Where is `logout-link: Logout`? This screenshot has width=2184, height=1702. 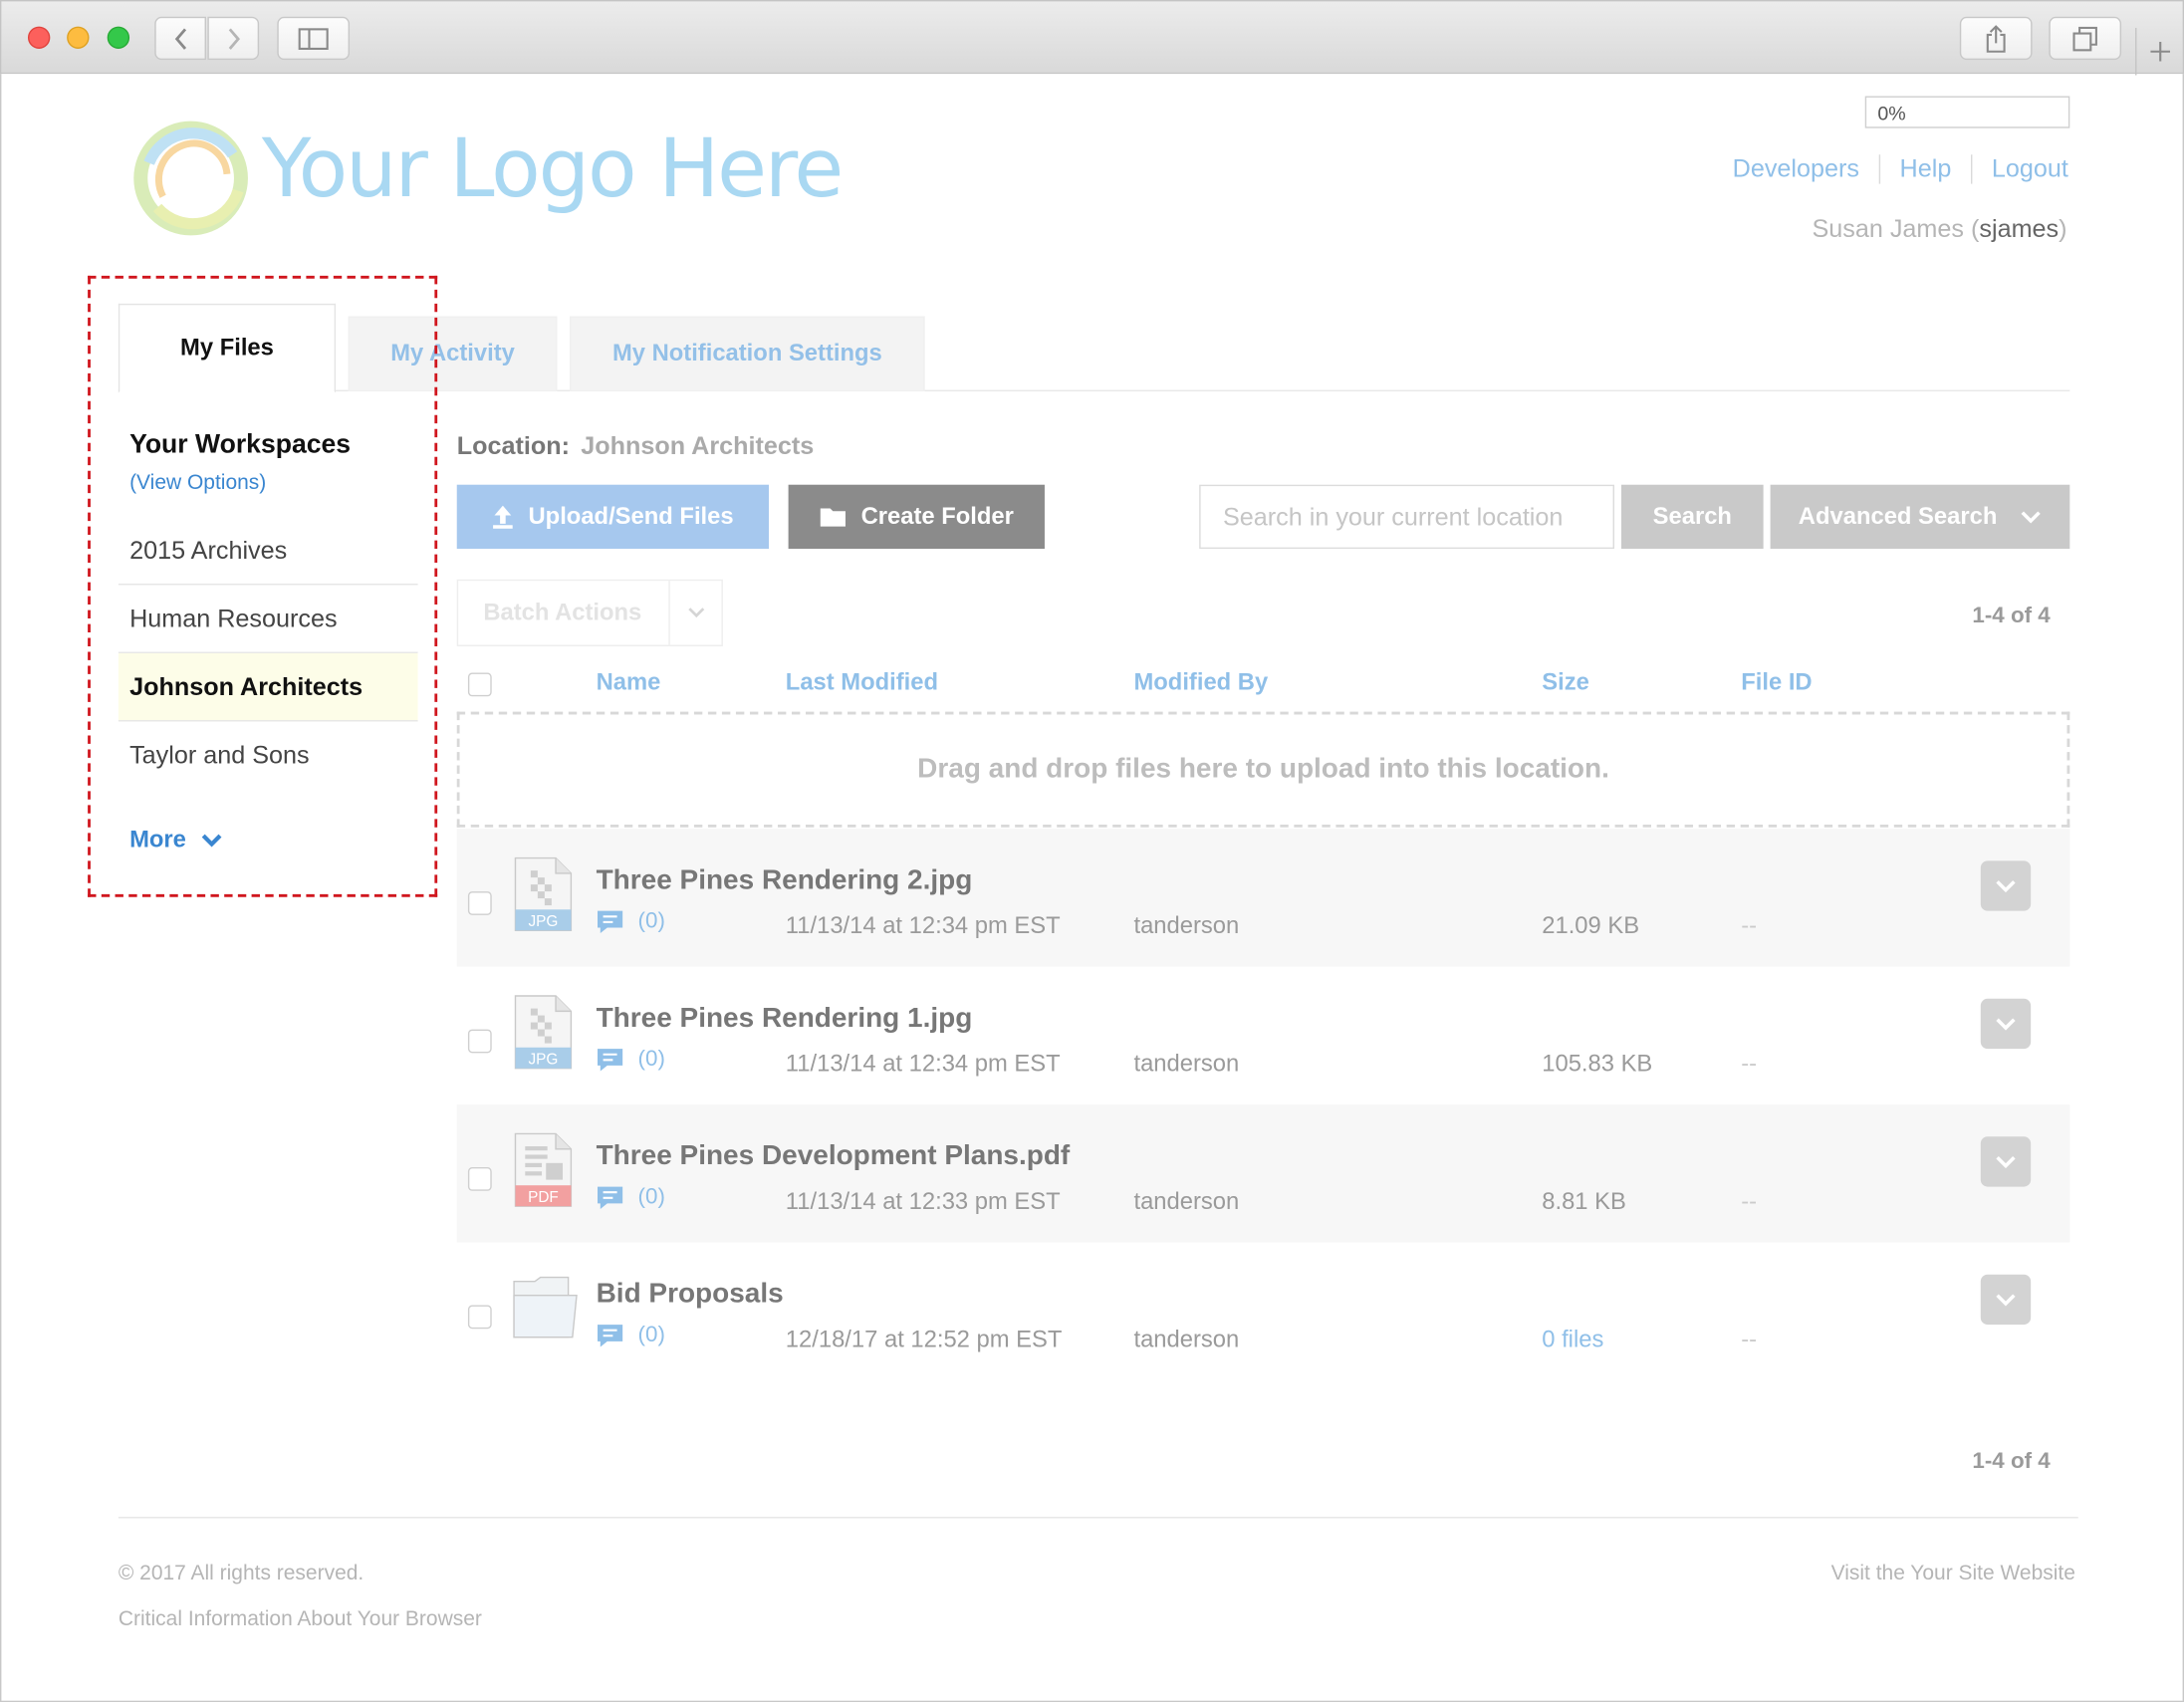
logout-link: Logout is located at coordinates (2019, 169).